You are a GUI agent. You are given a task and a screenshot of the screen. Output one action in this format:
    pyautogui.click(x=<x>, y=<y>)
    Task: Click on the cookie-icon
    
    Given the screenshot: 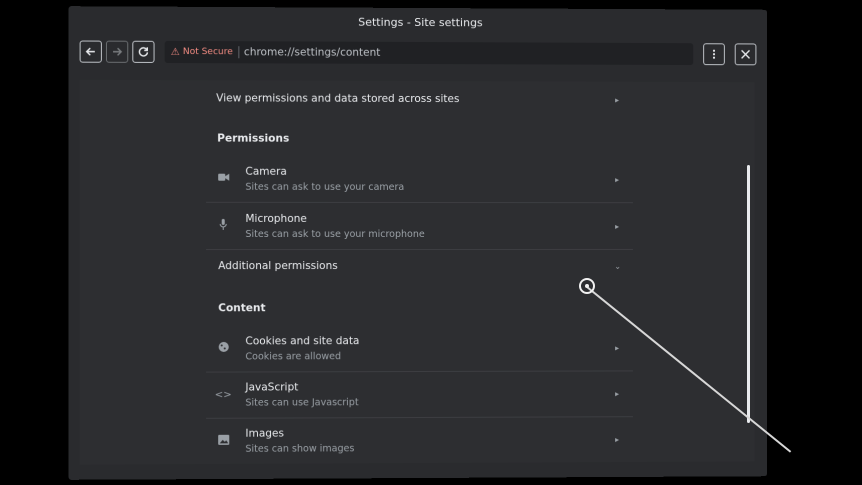 What is the action you would take?
    pyautogui.click(x=223, y=348)
    